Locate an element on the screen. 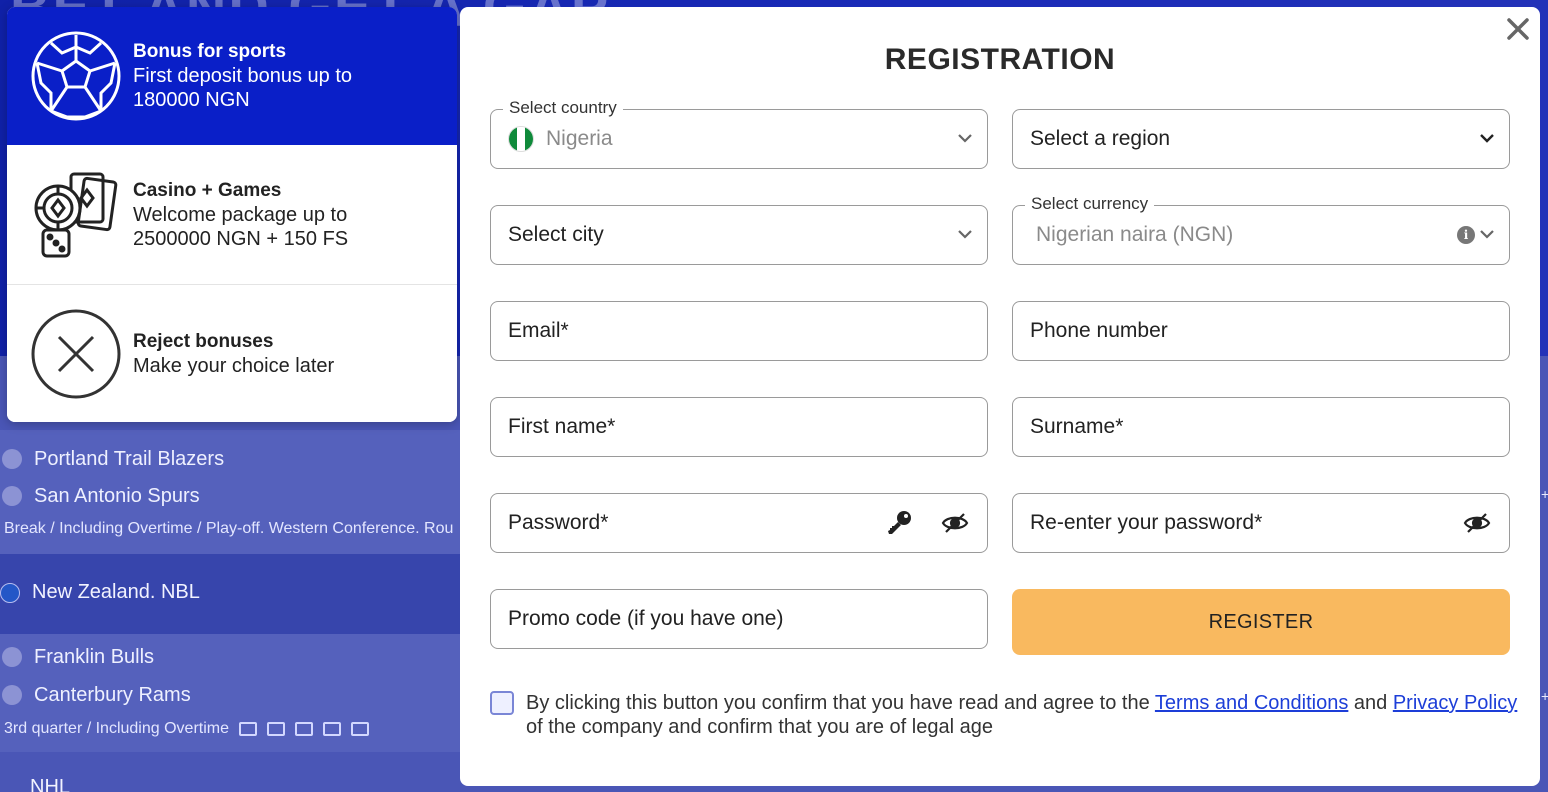 This screenshot has width=1548, height=792. lineup-icon is located at coordinates (360, 729).